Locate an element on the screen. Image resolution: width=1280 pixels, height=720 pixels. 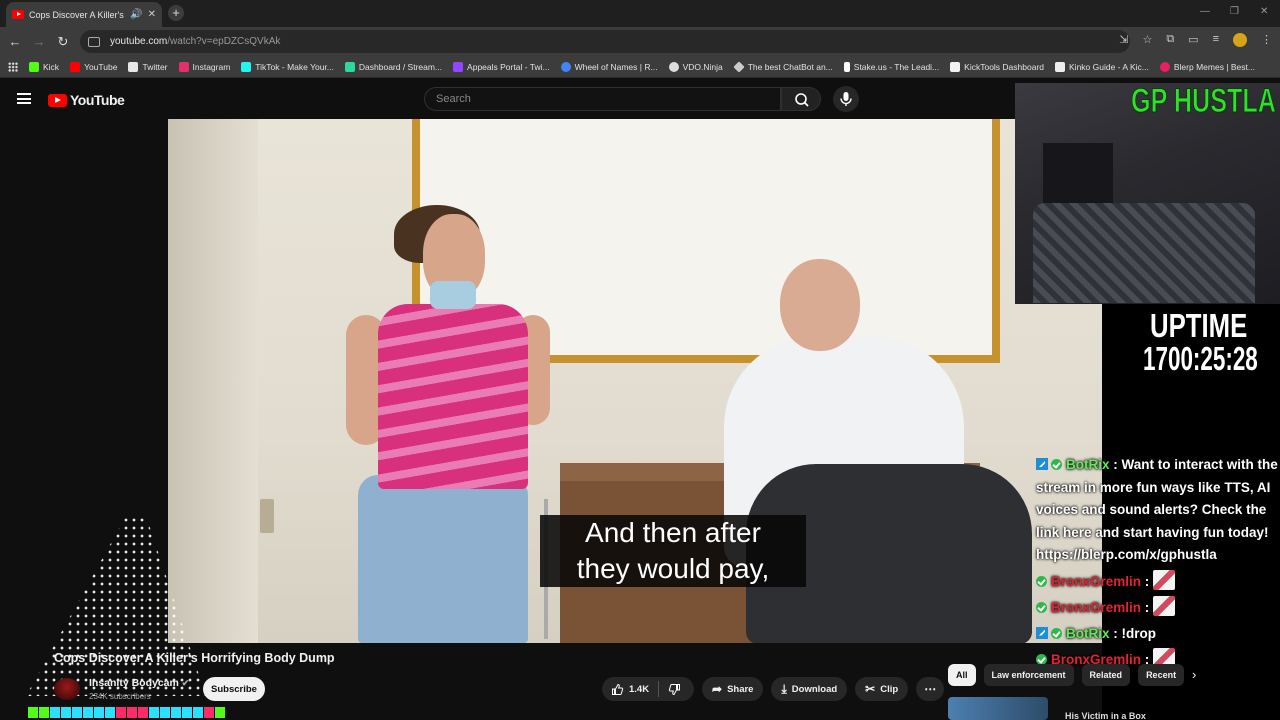
bookmark-kicktools: KickTools Dashboard is located at coordinates (997, 66).